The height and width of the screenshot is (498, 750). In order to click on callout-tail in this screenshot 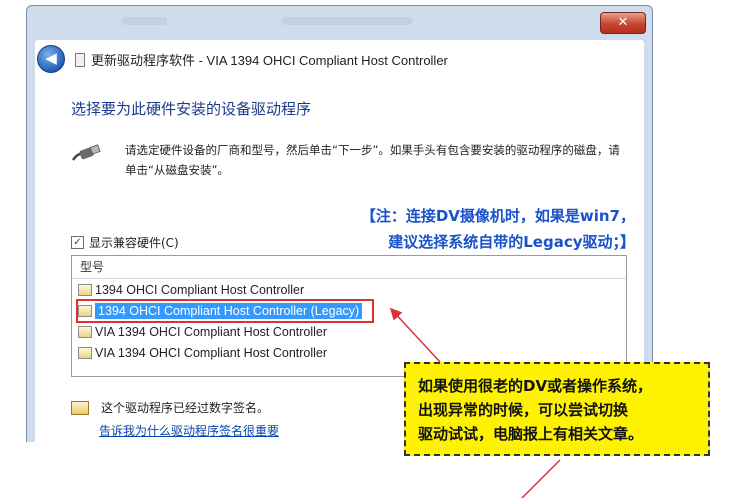, I will do `click(541, 478)`.